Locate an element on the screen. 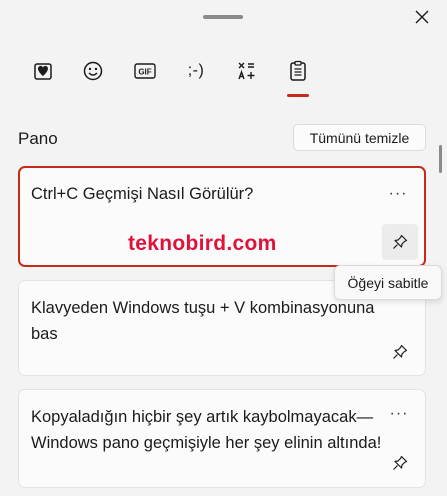 This screenshot has height=496, width=447. close-button is located at coordinates (422, 17).